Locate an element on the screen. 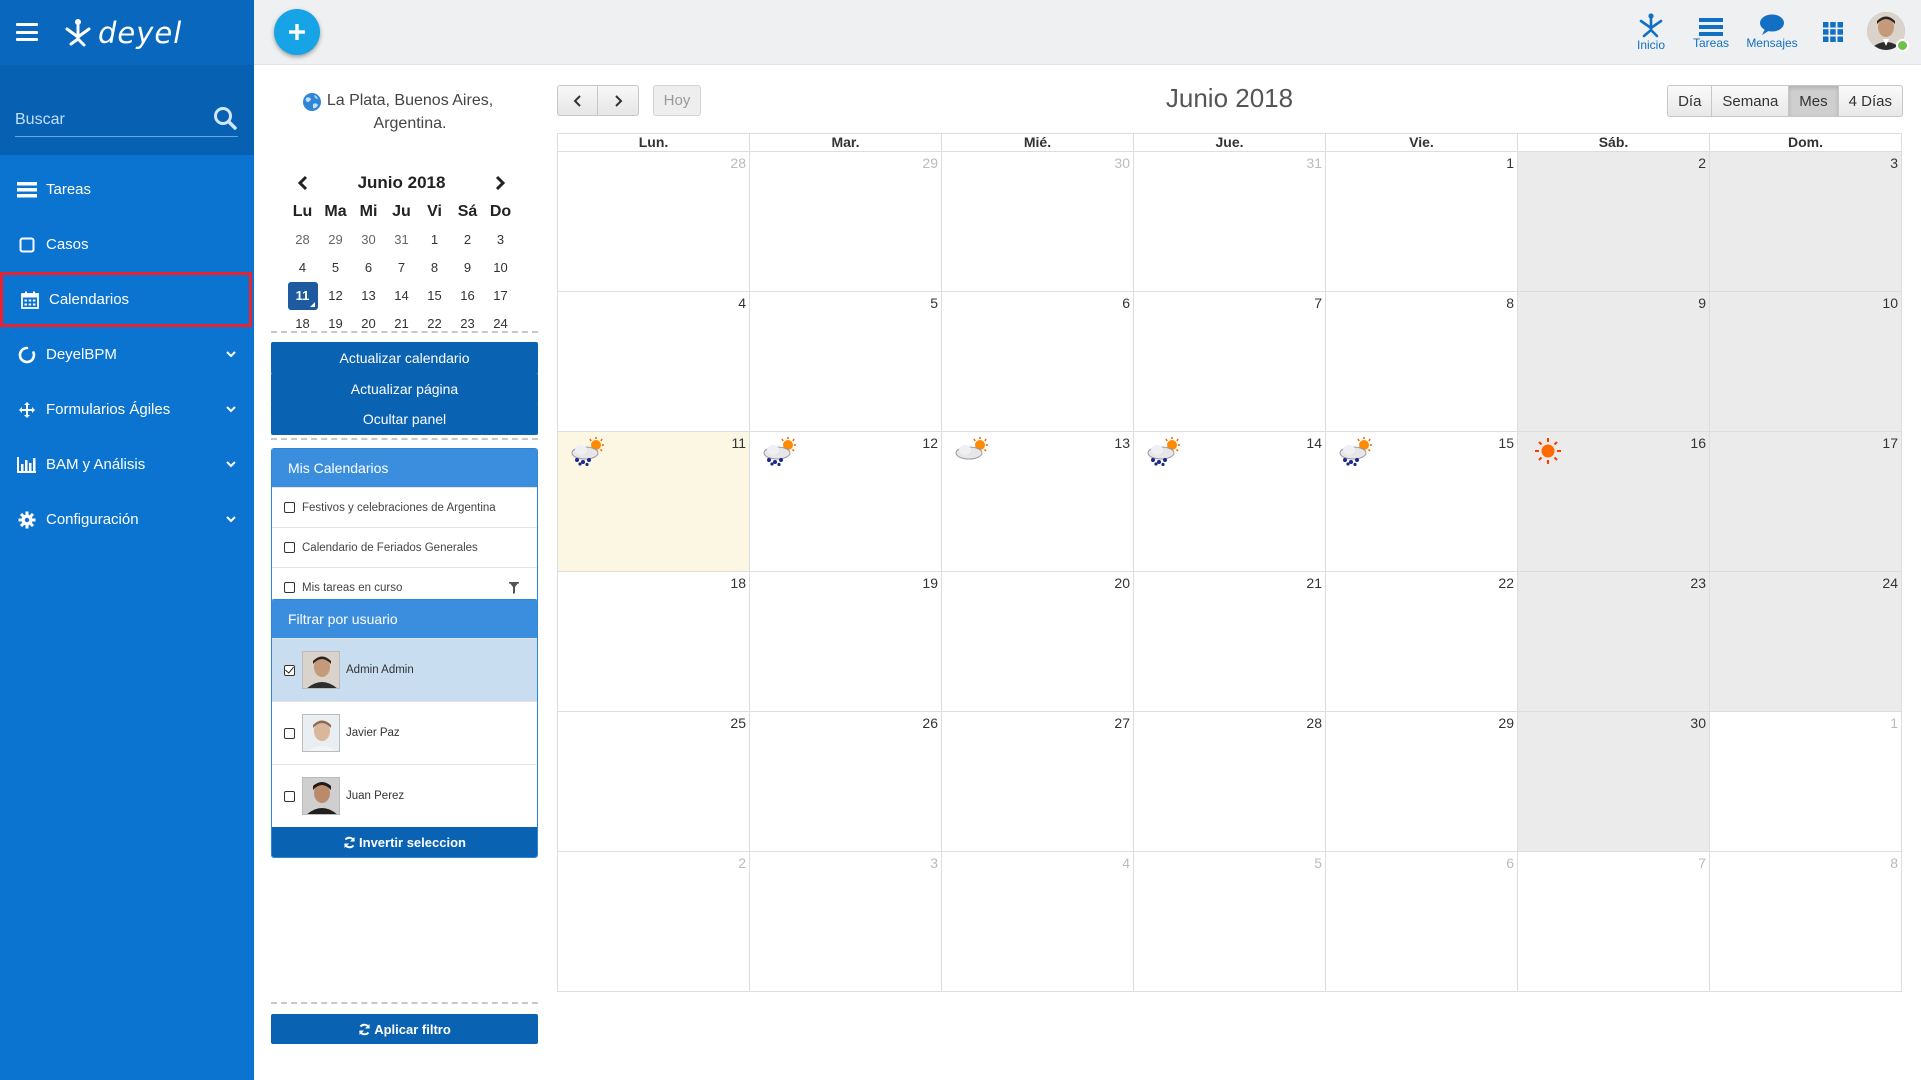  mini-calendar-day: 5 is located at coordinates (336, 268).